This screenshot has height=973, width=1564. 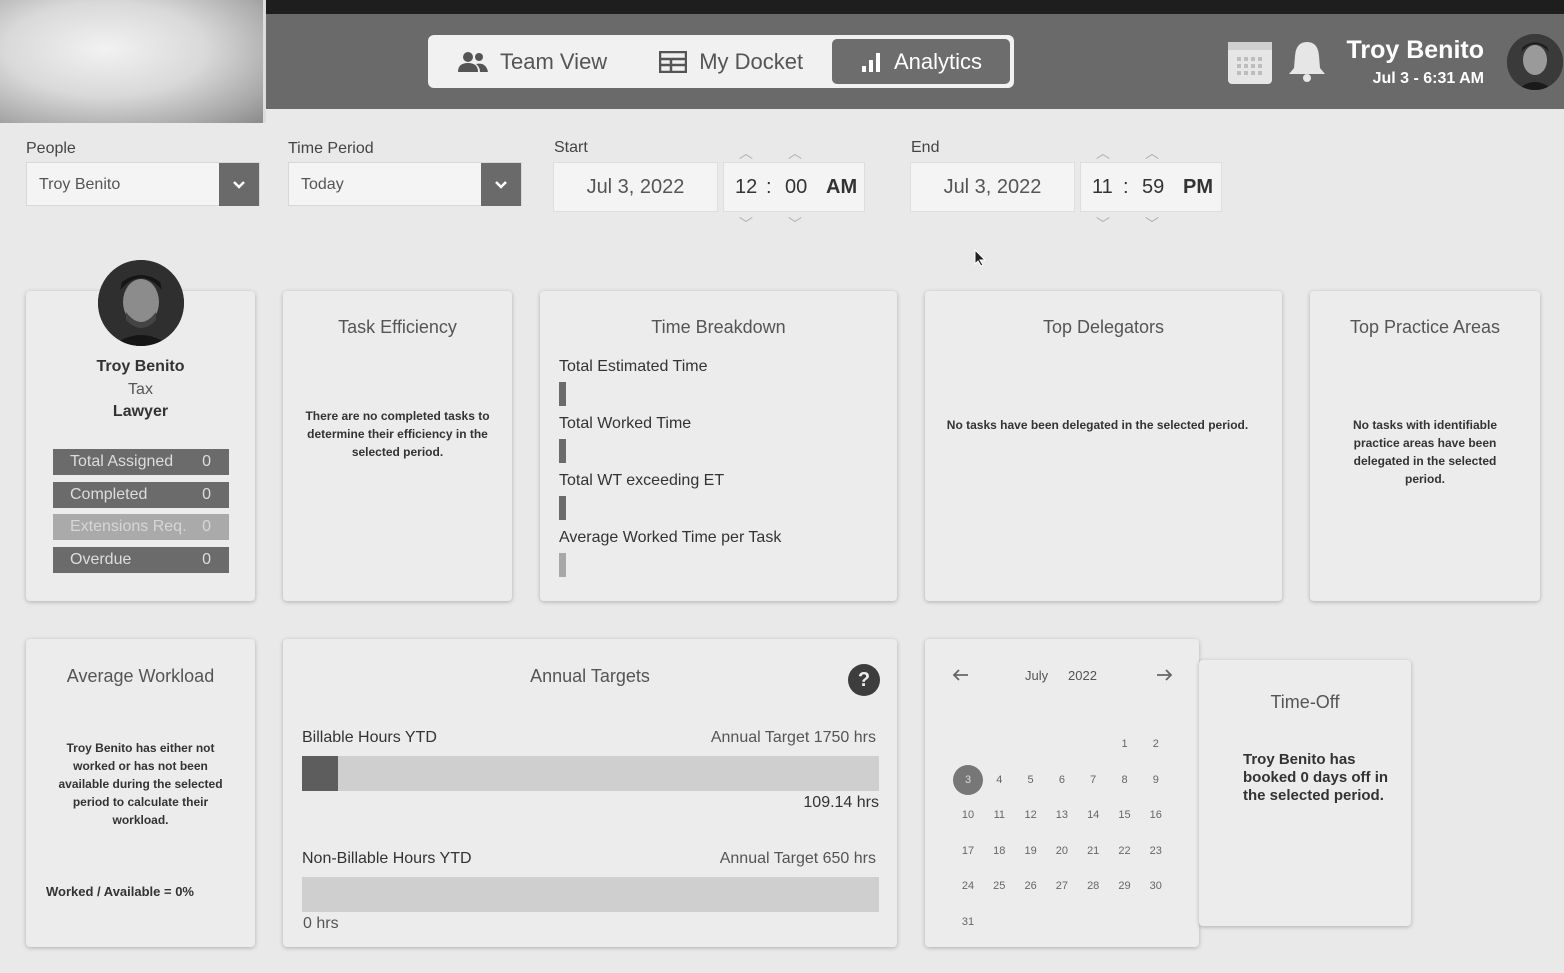 What do you see at coordinates (1425, 327) in the screenshot?
I see `card-title: Top Practice Areas` at bounding box center [1425, 327].